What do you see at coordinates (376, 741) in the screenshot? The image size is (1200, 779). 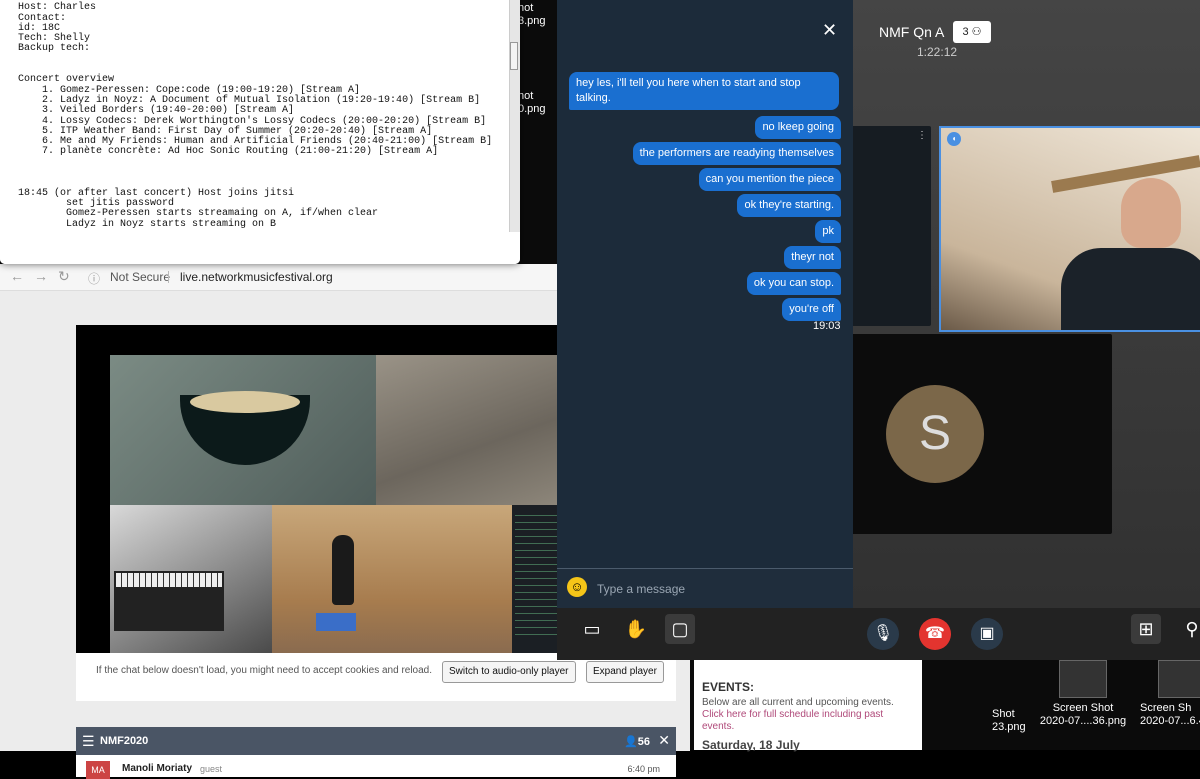 I see `chat-header: ☰ NMF2020 👤56 ✕` at bounding box center [376, 741].